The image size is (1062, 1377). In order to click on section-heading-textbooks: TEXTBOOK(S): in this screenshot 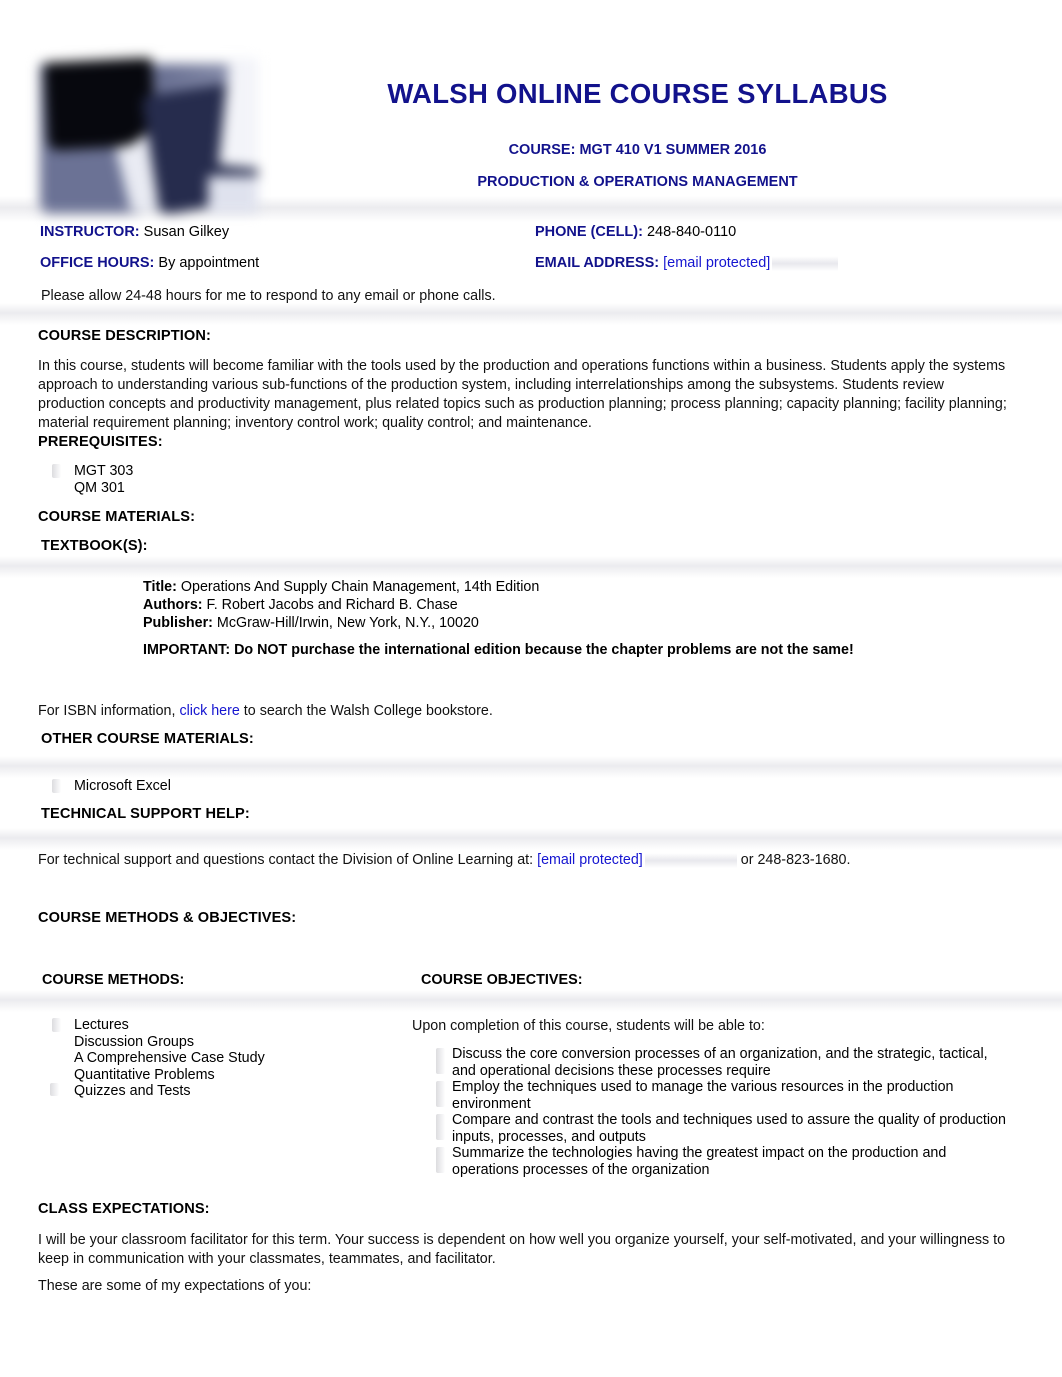, I will do `click(94, 546)`.